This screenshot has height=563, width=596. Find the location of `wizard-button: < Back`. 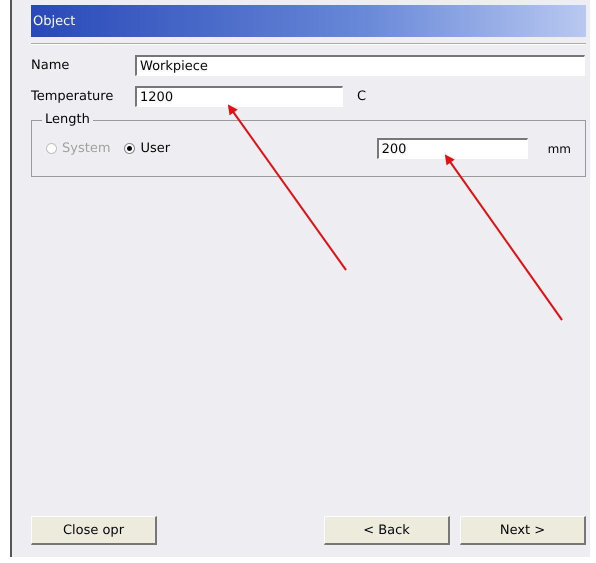

wizard-button: < Back is located at coordinates (387, 530).